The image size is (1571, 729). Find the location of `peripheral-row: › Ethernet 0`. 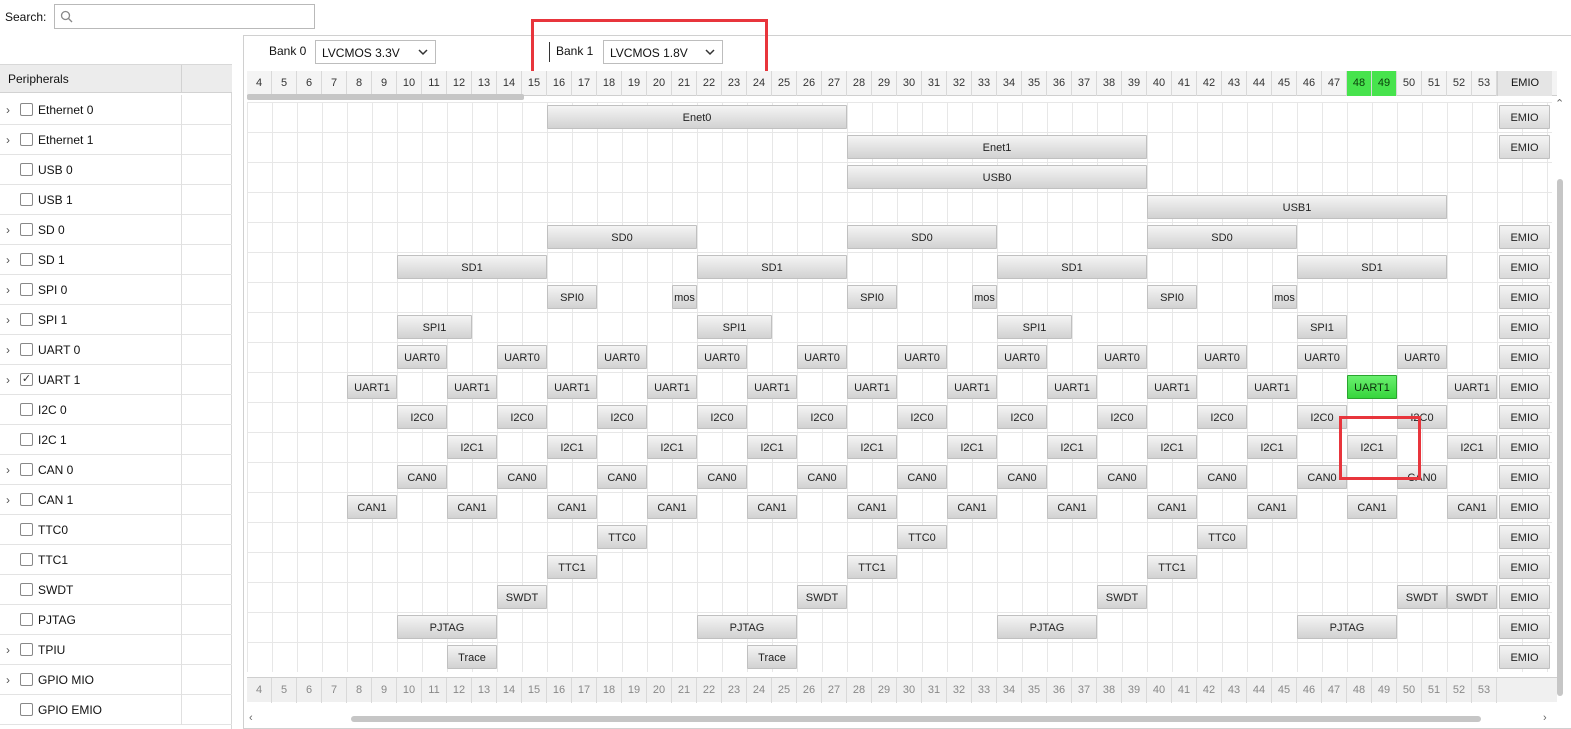

peripheral-row: › Ethernet 0 is located at coordinates (116, 110).